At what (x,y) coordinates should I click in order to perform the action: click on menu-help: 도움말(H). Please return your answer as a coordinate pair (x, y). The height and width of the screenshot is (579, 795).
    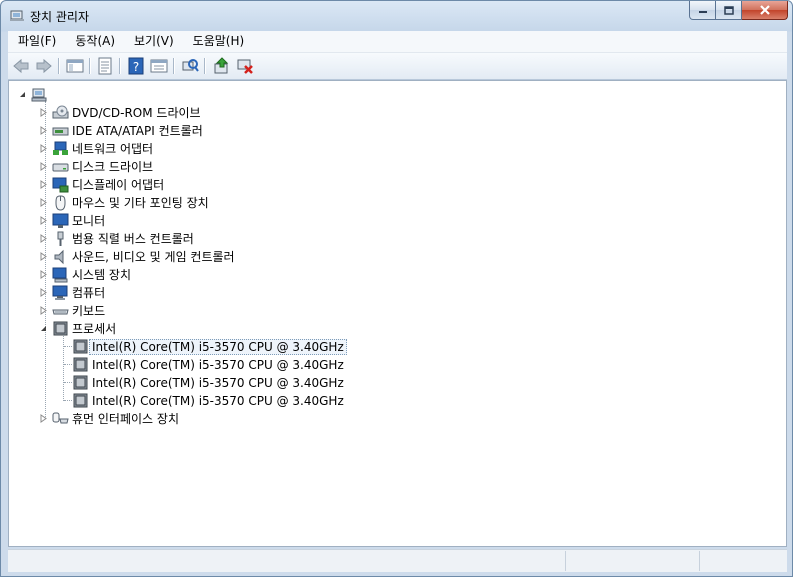
    Looking at the image, I should click on (218, 41).